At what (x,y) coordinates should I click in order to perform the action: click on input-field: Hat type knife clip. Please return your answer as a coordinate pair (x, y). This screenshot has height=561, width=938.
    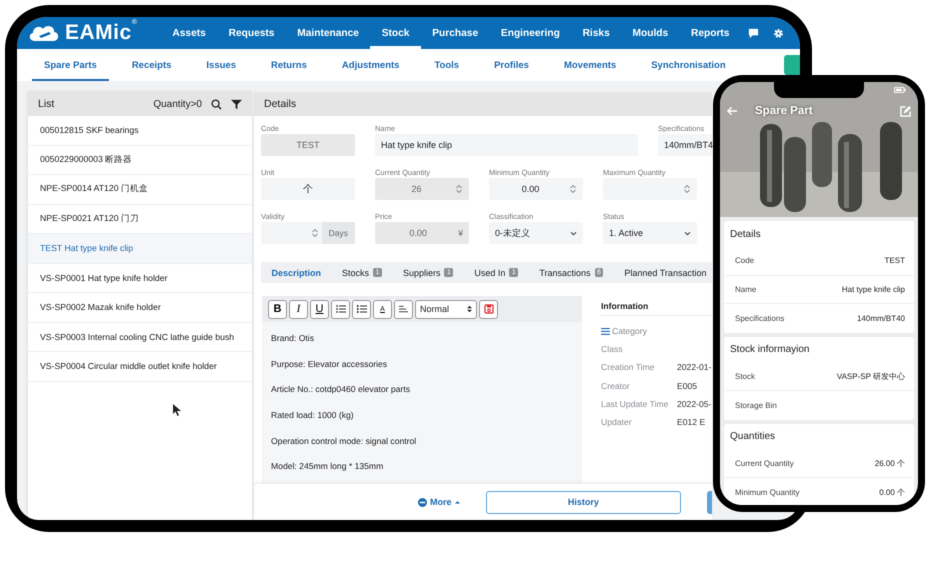
    Looking at the image, I should click on (506, 145).